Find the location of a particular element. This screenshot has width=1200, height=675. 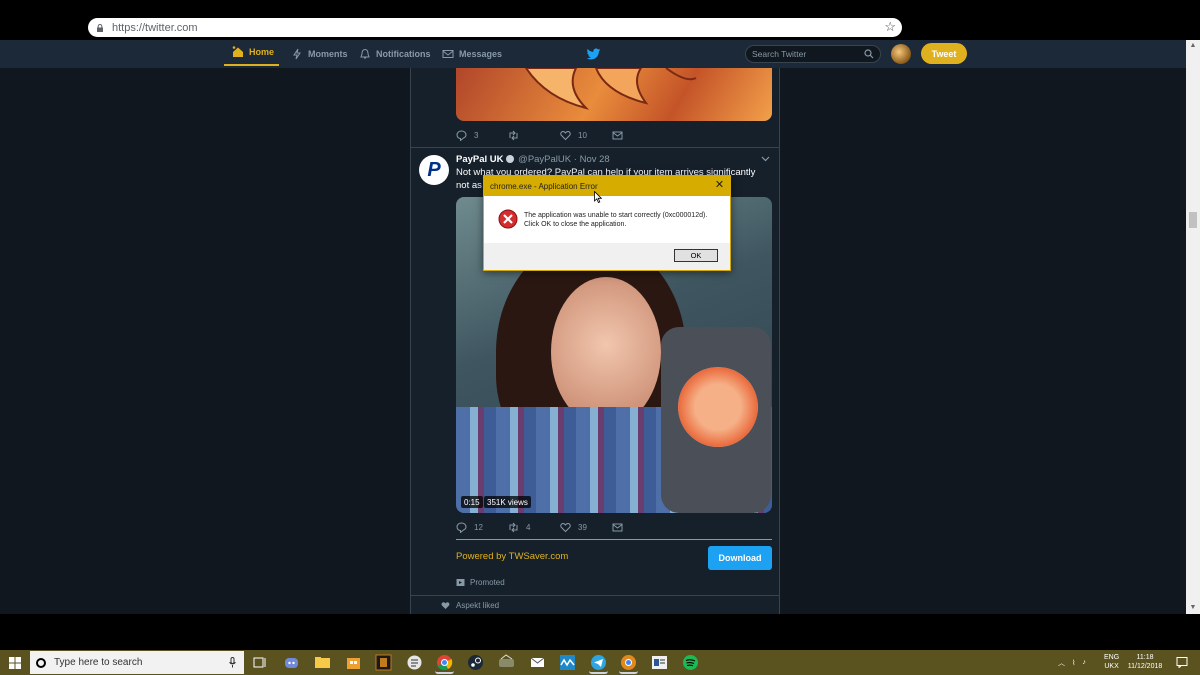

system-tray: ︿ ⌇ ♪ is located at coordinates (1072, 662).